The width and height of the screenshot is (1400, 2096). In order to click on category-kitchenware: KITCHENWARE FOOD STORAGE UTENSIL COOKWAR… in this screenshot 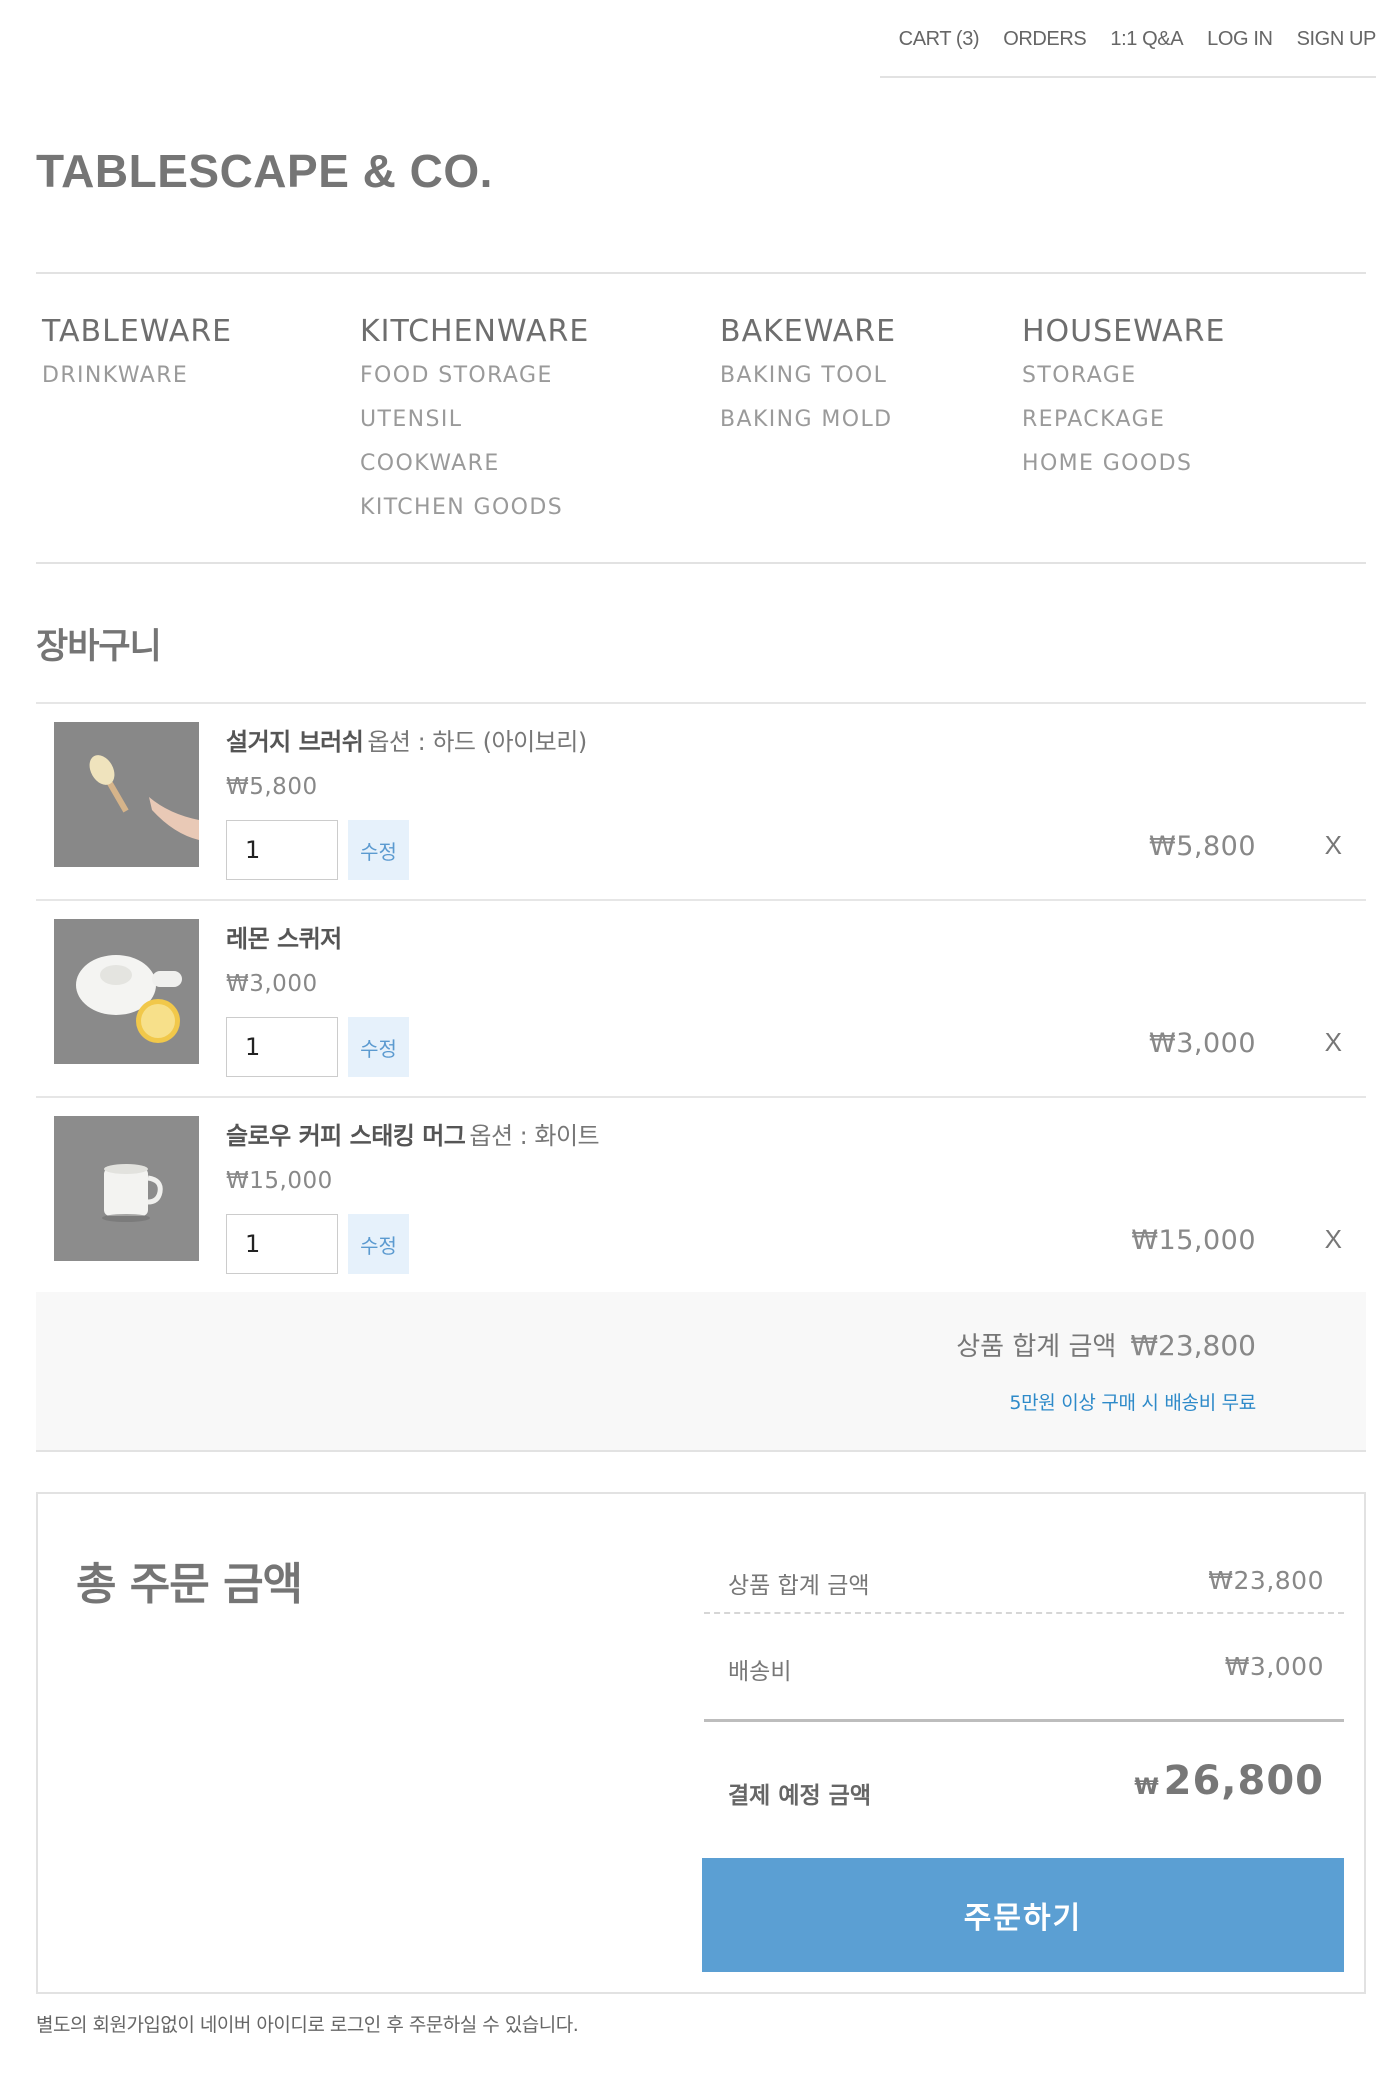, I will do `click(474, 426)`.